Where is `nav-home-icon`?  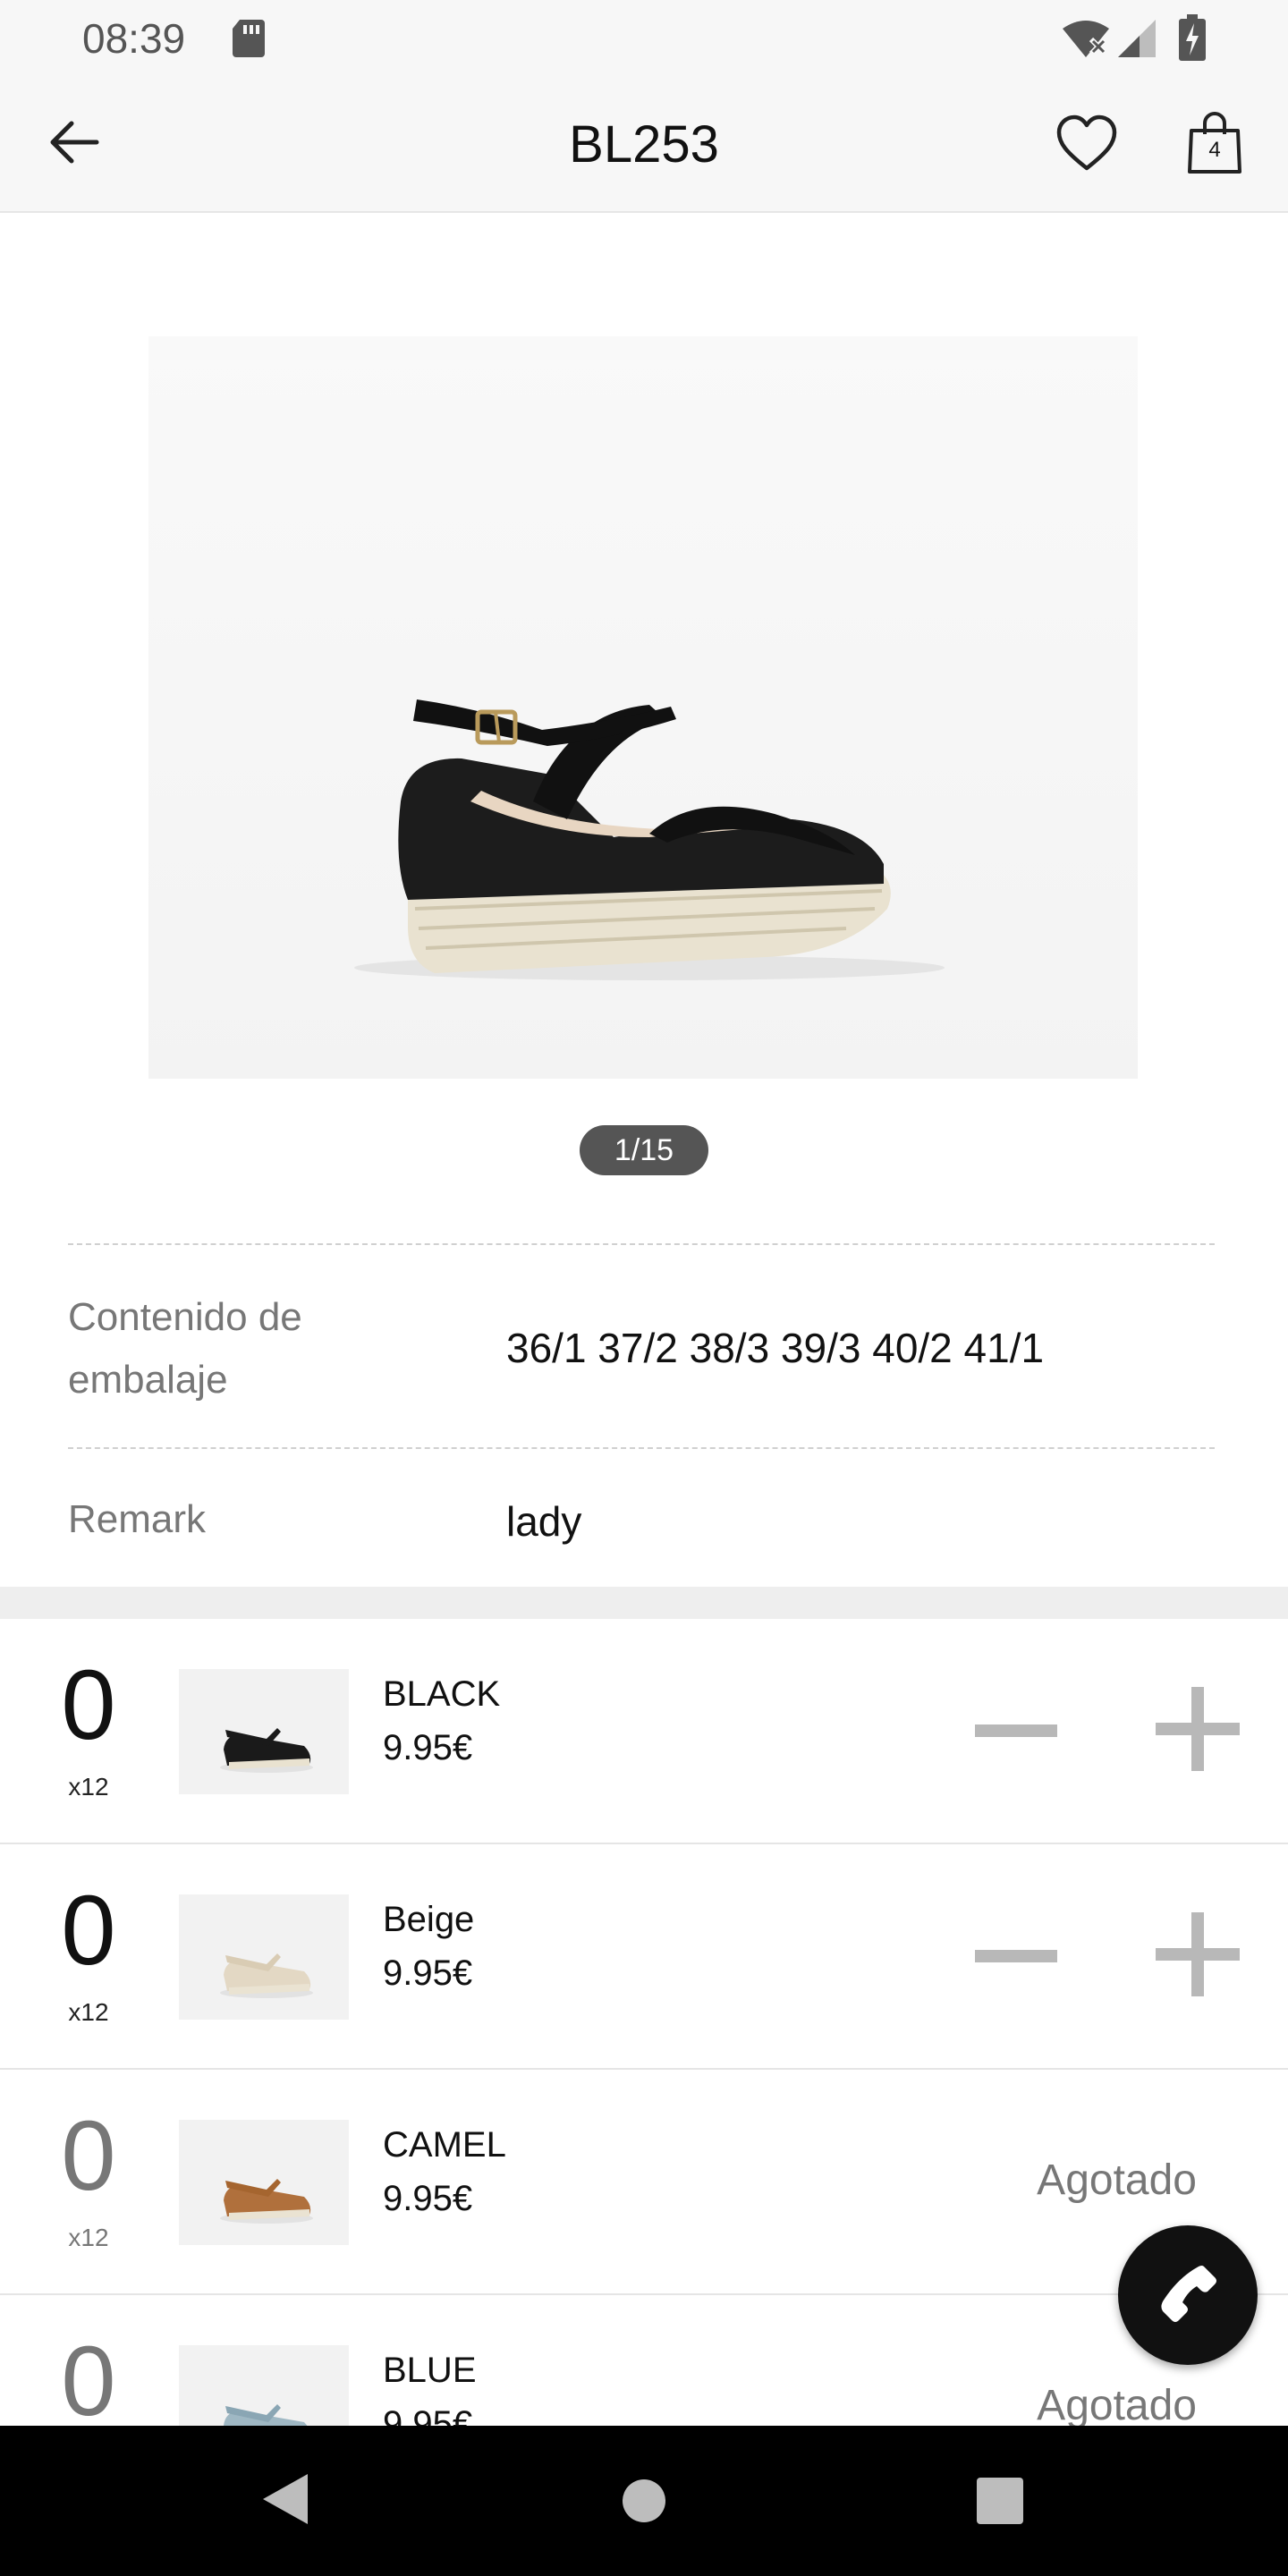
nav-home-icon is located at coordinates (644, 2500).